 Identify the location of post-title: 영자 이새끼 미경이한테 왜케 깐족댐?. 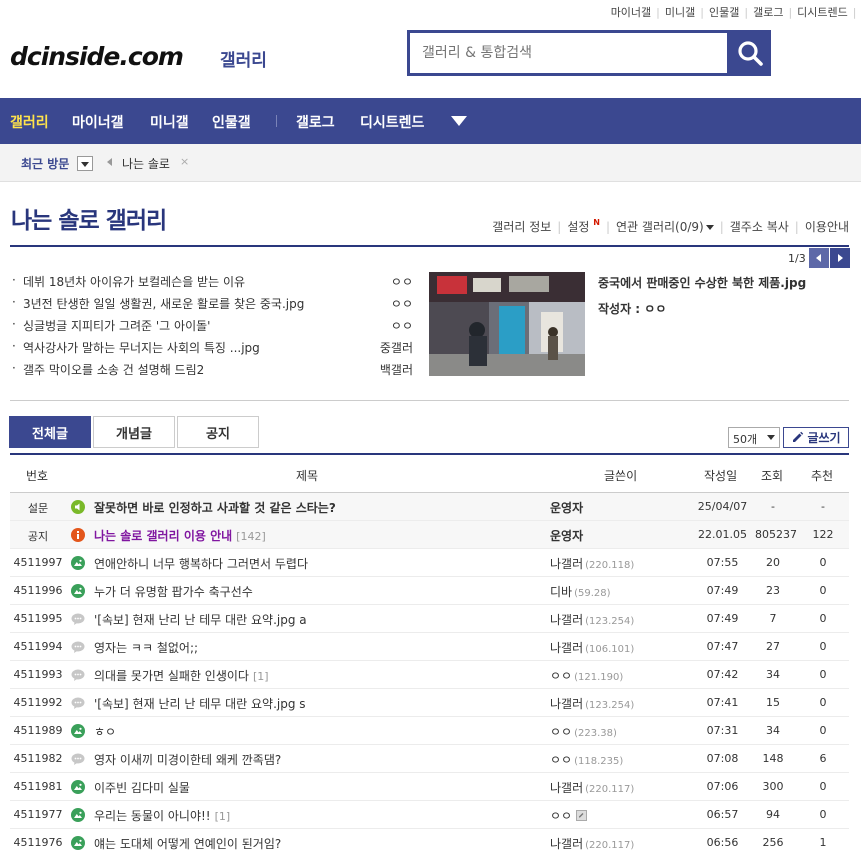
(187, 759).